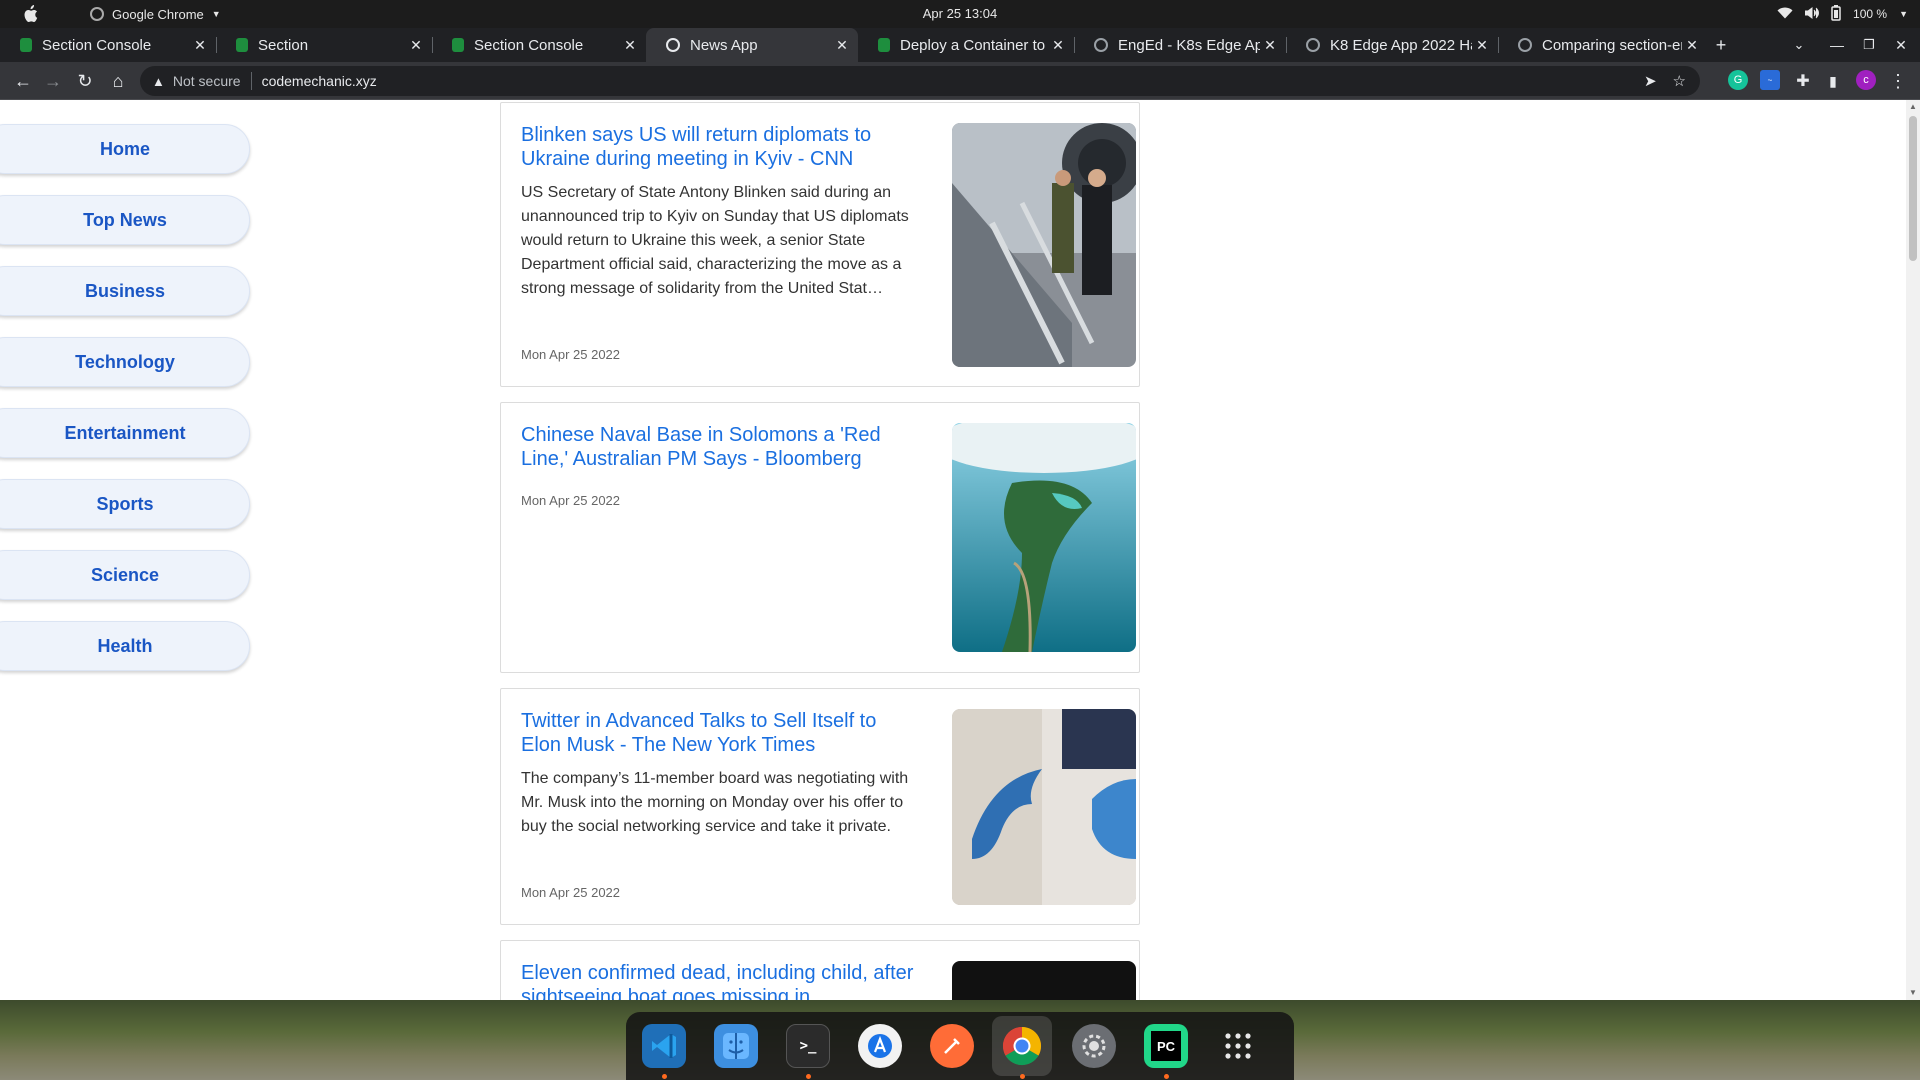 The height and width of the screenshot is (1080, 1920). Describe the element at coordinates (125, 504) in the screenshot. I see `sidebar-item-sports: Sports` at that location.